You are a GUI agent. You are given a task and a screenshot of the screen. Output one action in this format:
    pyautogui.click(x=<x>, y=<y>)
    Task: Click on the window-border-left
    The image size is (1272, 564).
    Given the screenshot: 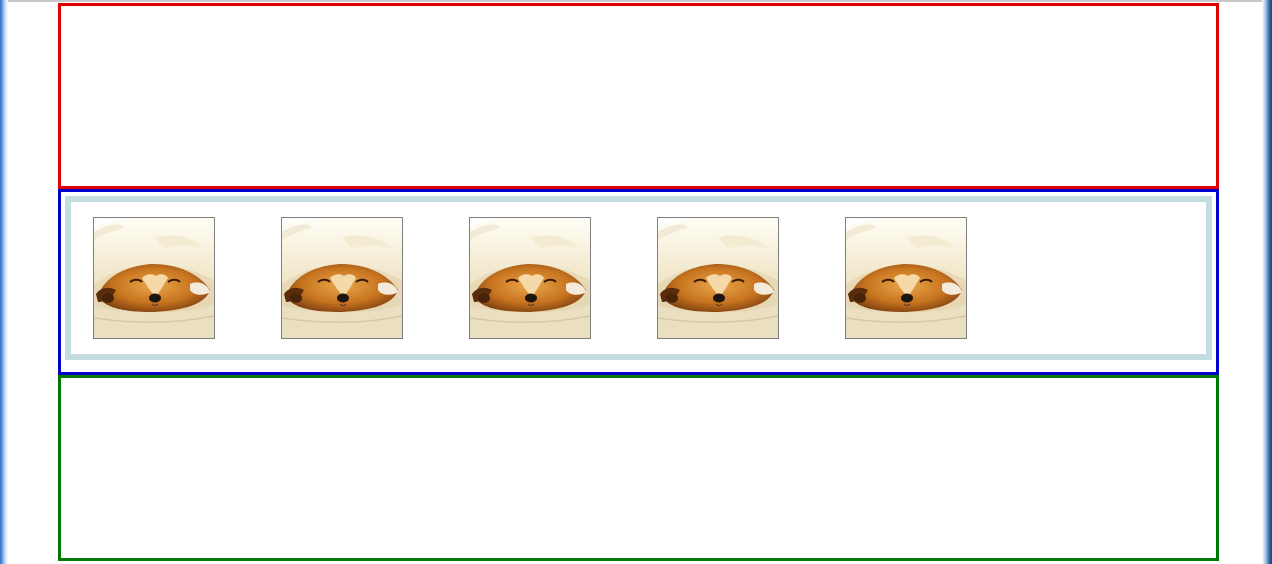 What is the action you would take?
    pyautogui.click(x=4, y=282)
    